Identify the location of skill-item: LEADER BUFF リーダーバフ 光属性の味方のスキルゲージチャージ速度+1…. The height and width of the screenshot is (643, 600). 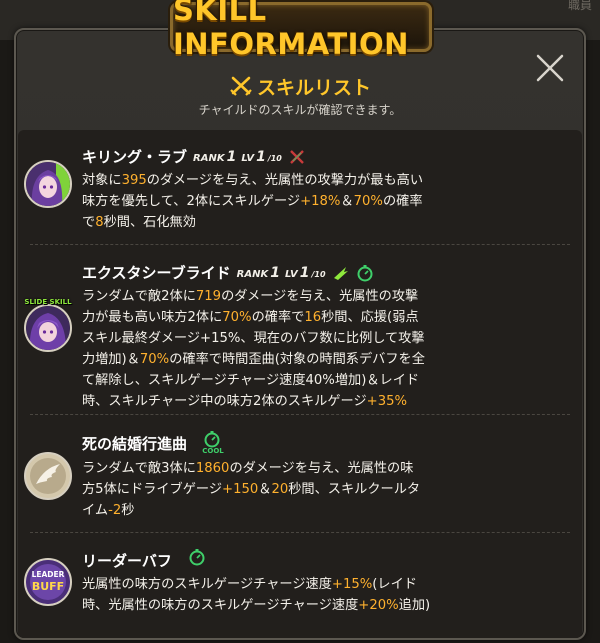
(300, 587).